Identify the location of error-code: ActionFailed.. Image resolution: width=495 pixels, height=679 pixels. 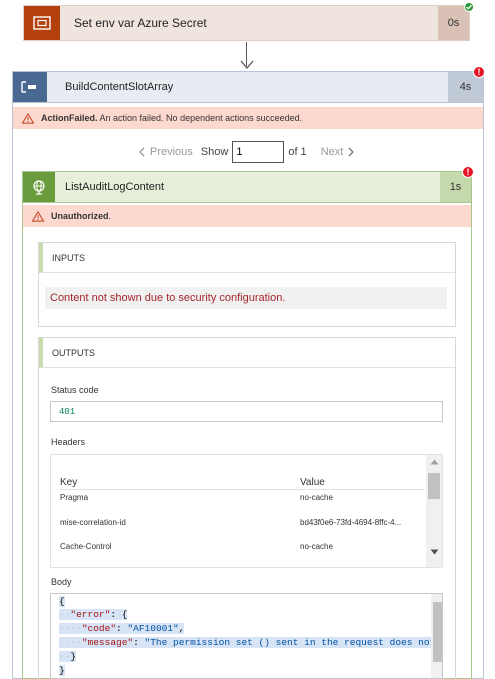
(69, 118).